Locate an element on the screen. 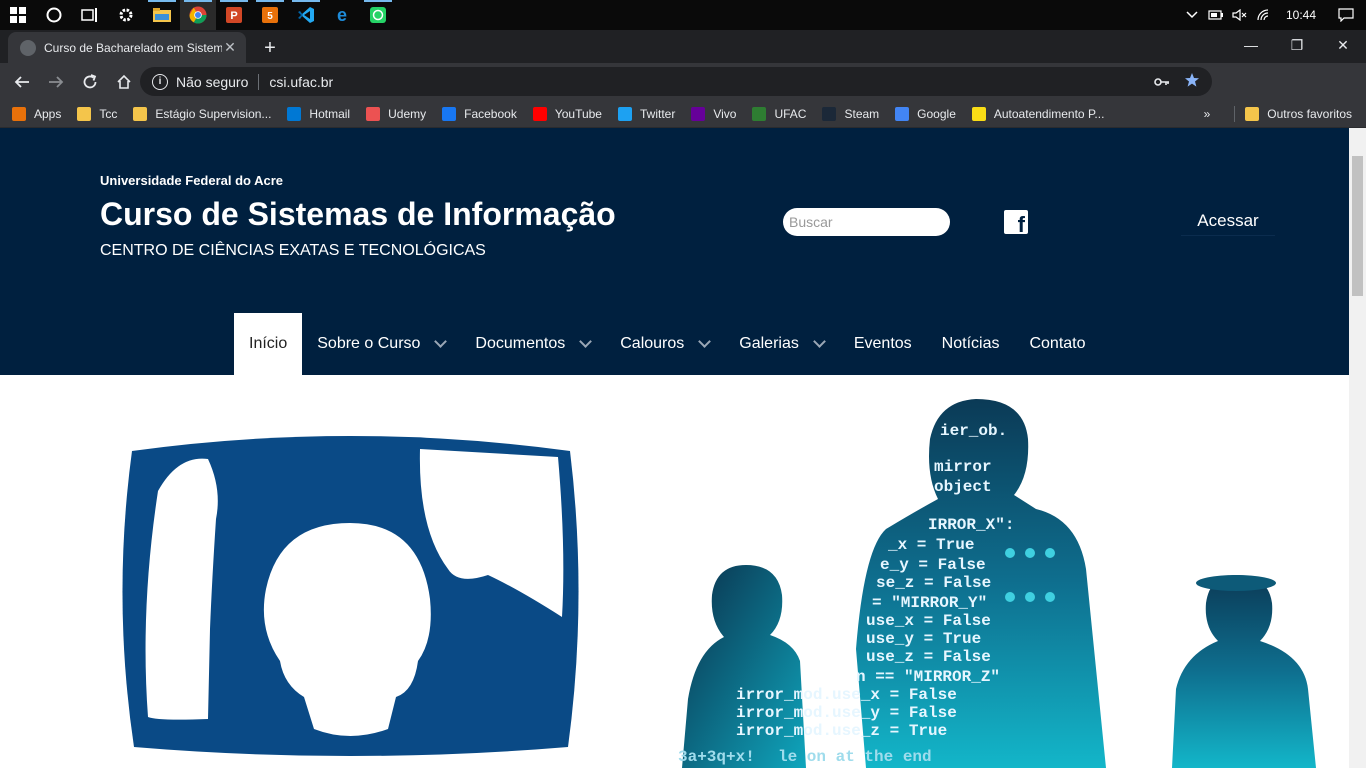 Image resolution: width=1366 pixels, height=768 pixels. twitter-icon is located at coordinates (624, 113).